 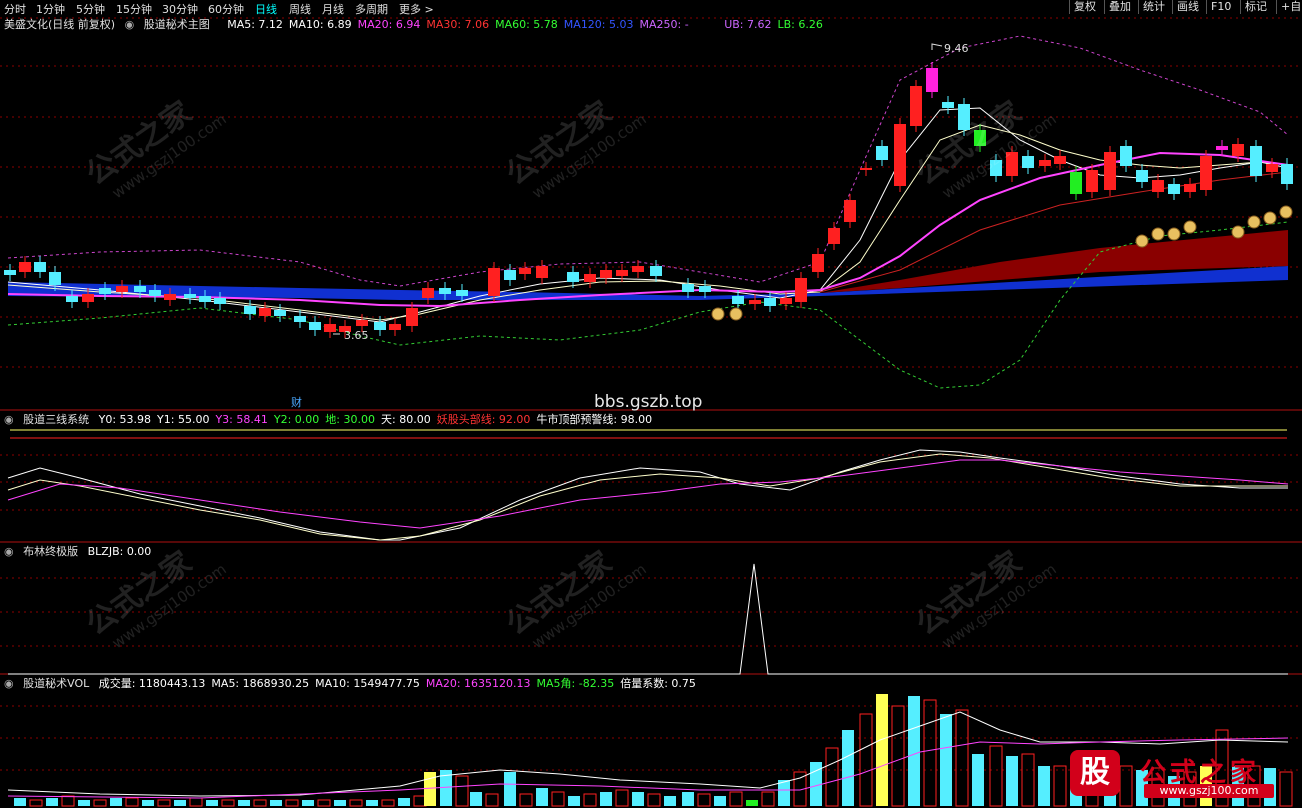 What do you see at coordinates (241, 419) in the screenshot?
I see `sub1-value: Y3: 58.41` at bounding box center [241, 419].